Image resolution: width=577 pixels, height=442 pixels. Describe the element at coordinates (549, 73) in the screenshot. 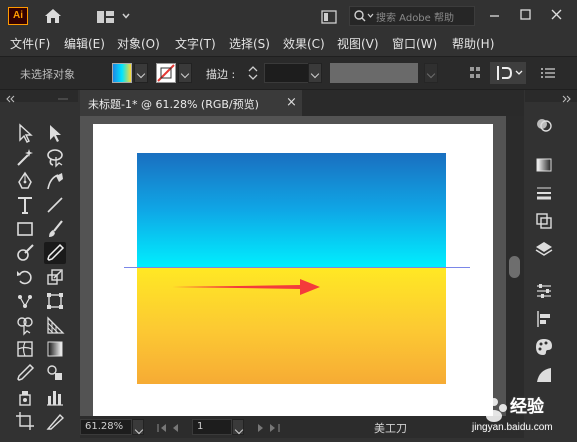

I see `more-options-icon` at that location.